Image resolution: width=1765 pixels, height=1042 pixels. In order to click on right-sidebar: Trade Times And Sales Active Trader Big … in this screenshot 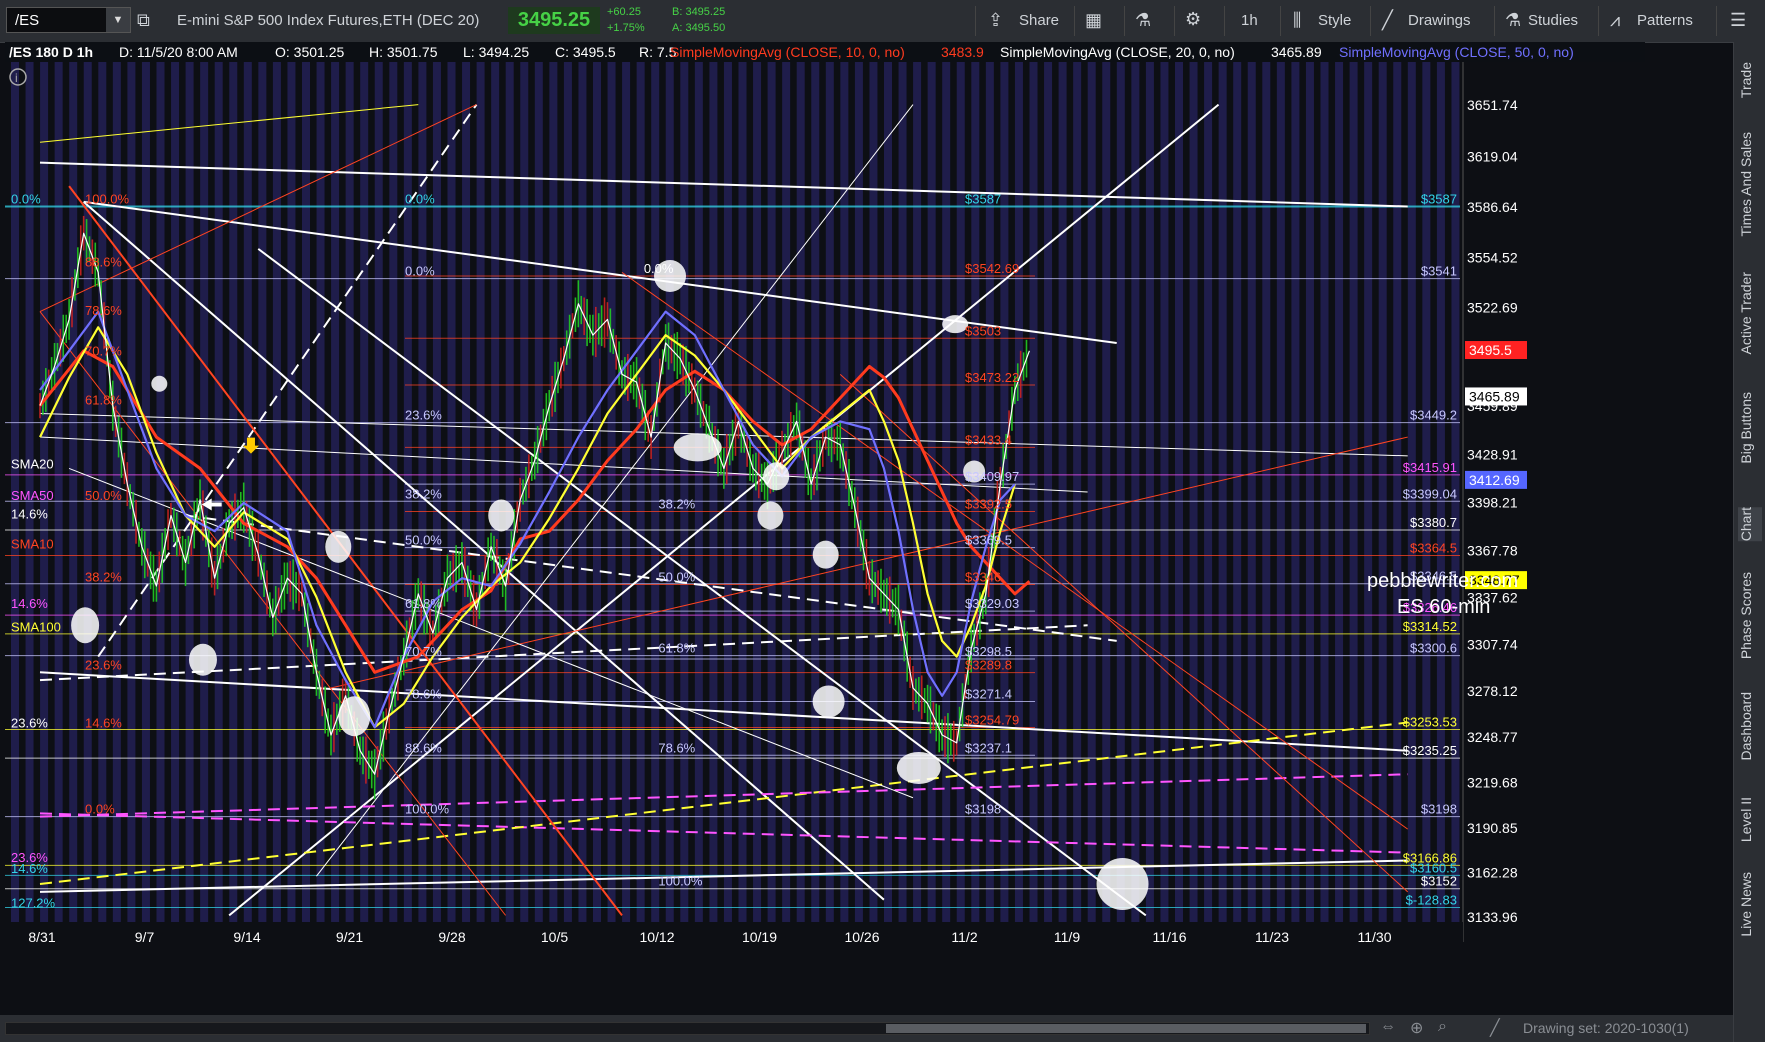, I will do `click(1749, 542)`.